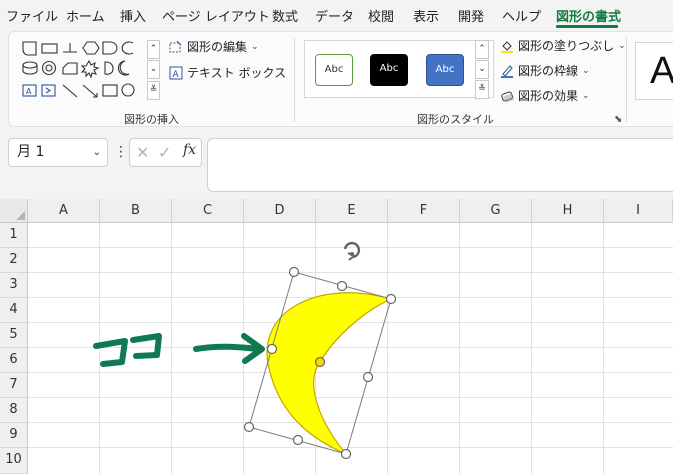  What do you see at coordinates (381, 15) in the screenshot?
I see `tab-review: 校閲` at bounding box center [381, 15].